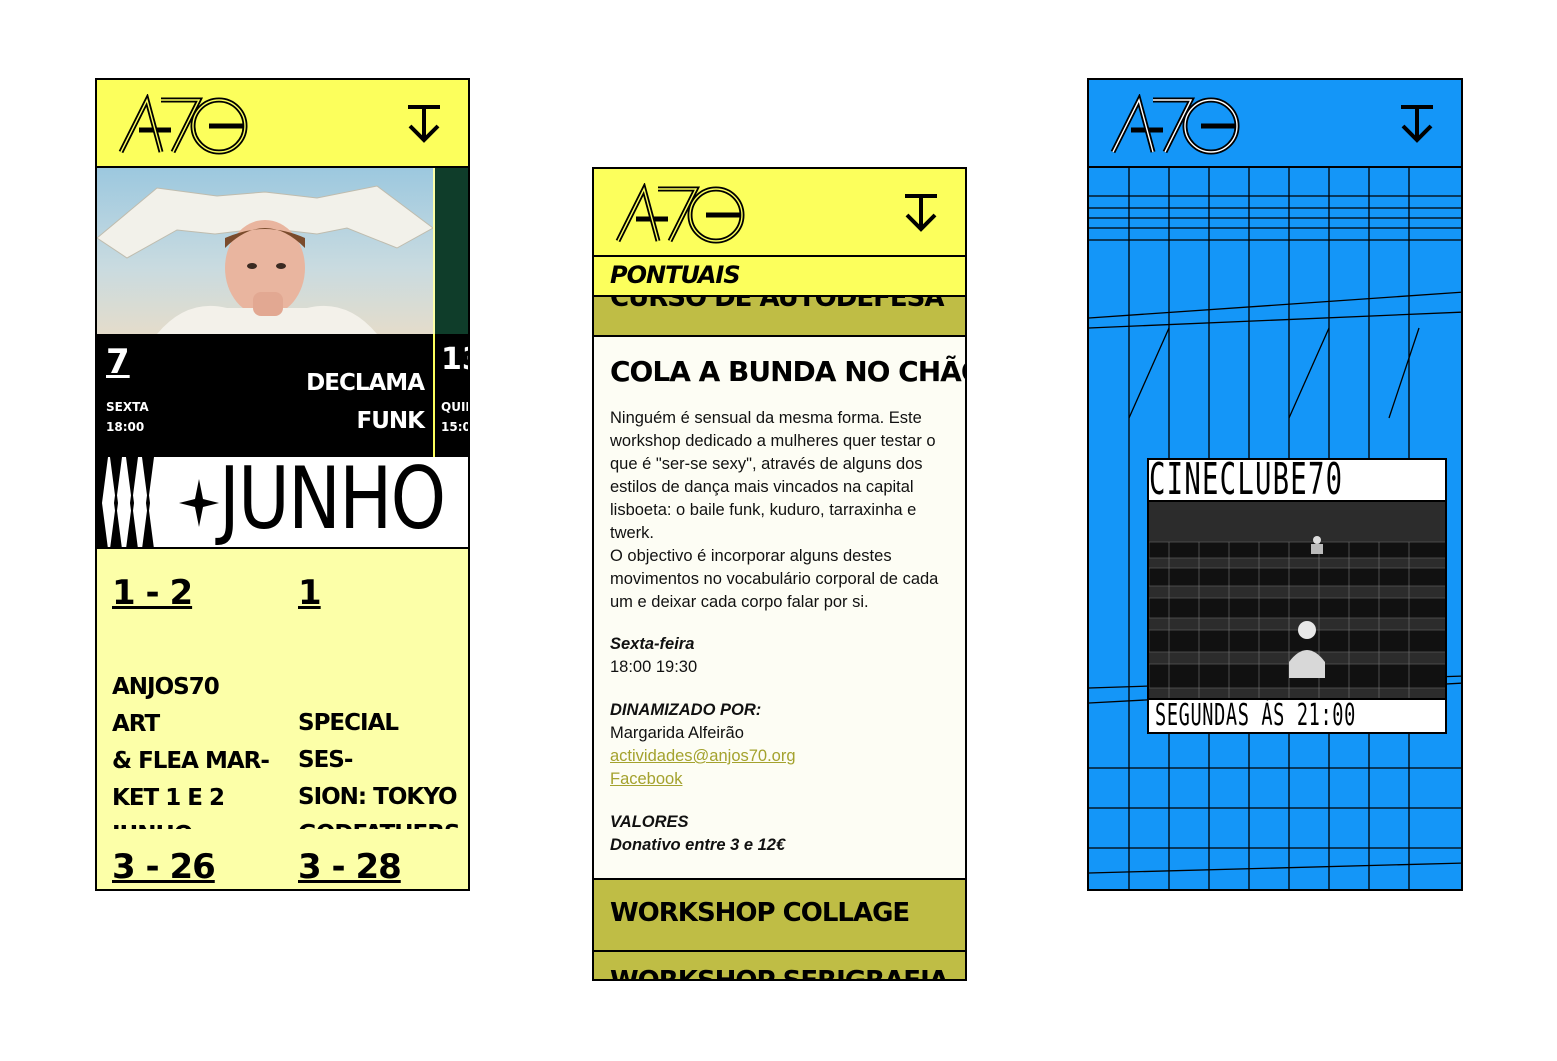  Describe the element at coordinates (348, 741) in the screenshot. I see `event-title-line: SPECIAL SES-` at that location.